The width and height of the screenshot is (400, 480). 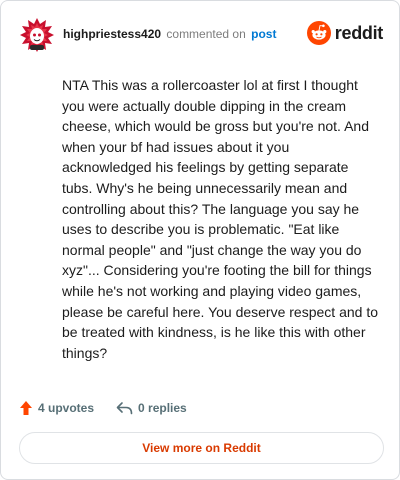 I want to click on snoo-avatar-icon, so click(x=37, y=35).